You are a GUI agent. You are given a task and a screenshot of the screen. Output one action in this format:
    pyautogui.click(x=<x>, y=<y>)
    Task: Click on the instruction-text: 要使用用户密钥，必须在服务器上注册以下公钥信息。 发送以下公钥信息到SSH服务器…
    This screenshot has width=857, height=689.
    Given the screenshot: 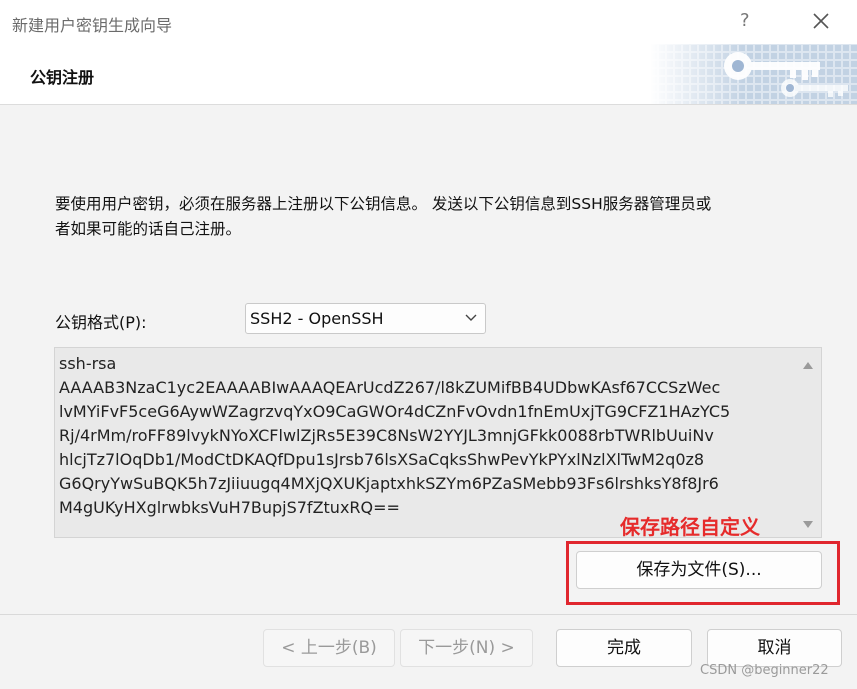 What is the action you would take?
    pyautogui.click(x=383, y=216)
    